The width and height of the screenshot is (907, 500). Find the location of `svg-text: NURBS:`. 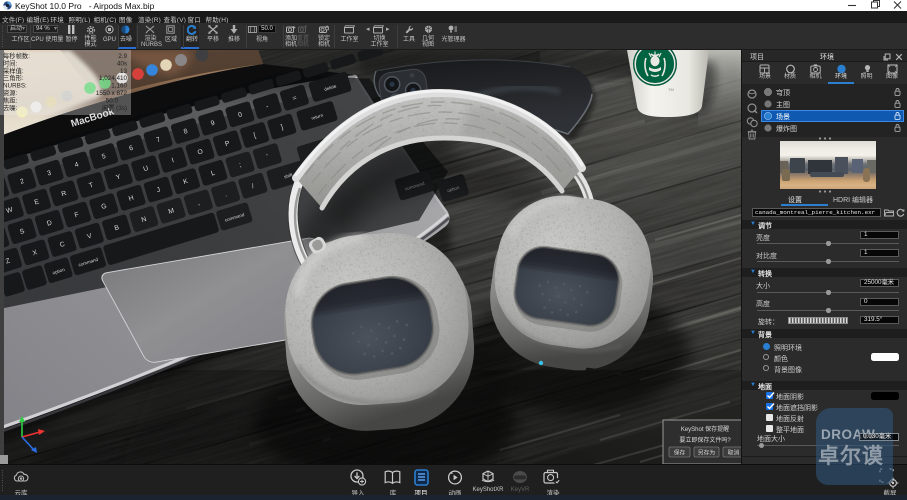

svg-text: NURBS: is located at coordinates (15, 86).